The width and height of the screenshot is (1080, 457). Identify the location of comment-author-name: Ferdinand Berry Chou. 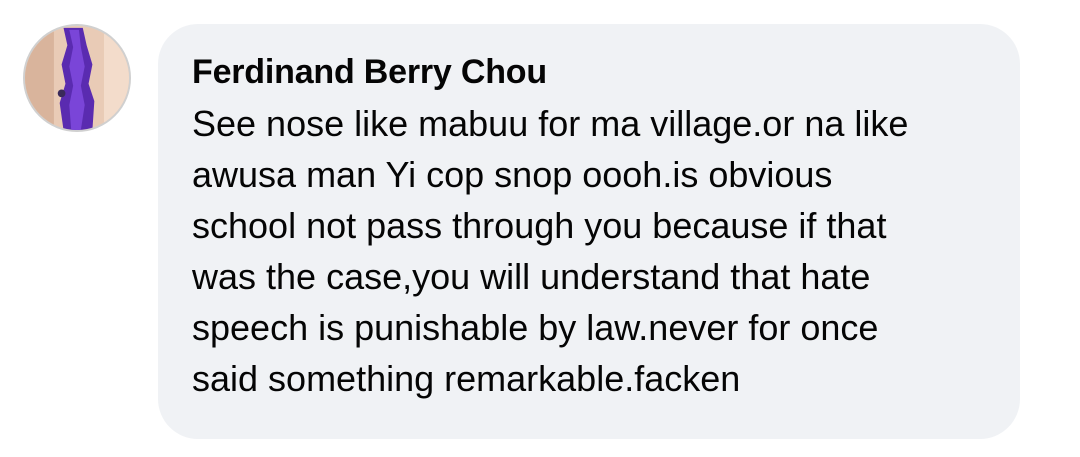
(589, 72).